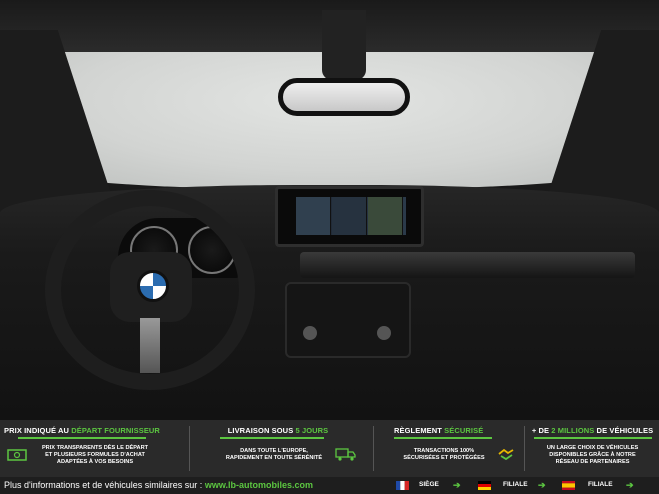 The width and height of the screenshot is (659, 494). I want to click on handshake-icon, so click(506, 455).